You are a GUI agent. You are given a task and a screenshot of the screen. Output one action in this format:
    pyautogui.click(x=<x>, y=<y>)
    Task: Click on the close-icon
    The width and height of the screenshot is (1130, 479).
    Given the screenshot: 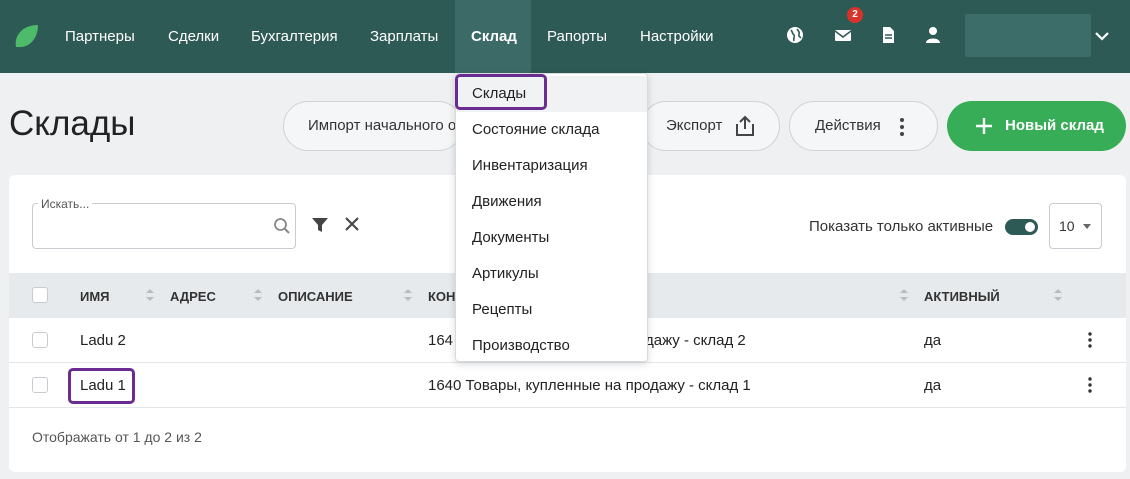 What is the action you would take?
    pyautogui.click(x=352, y=224)
    